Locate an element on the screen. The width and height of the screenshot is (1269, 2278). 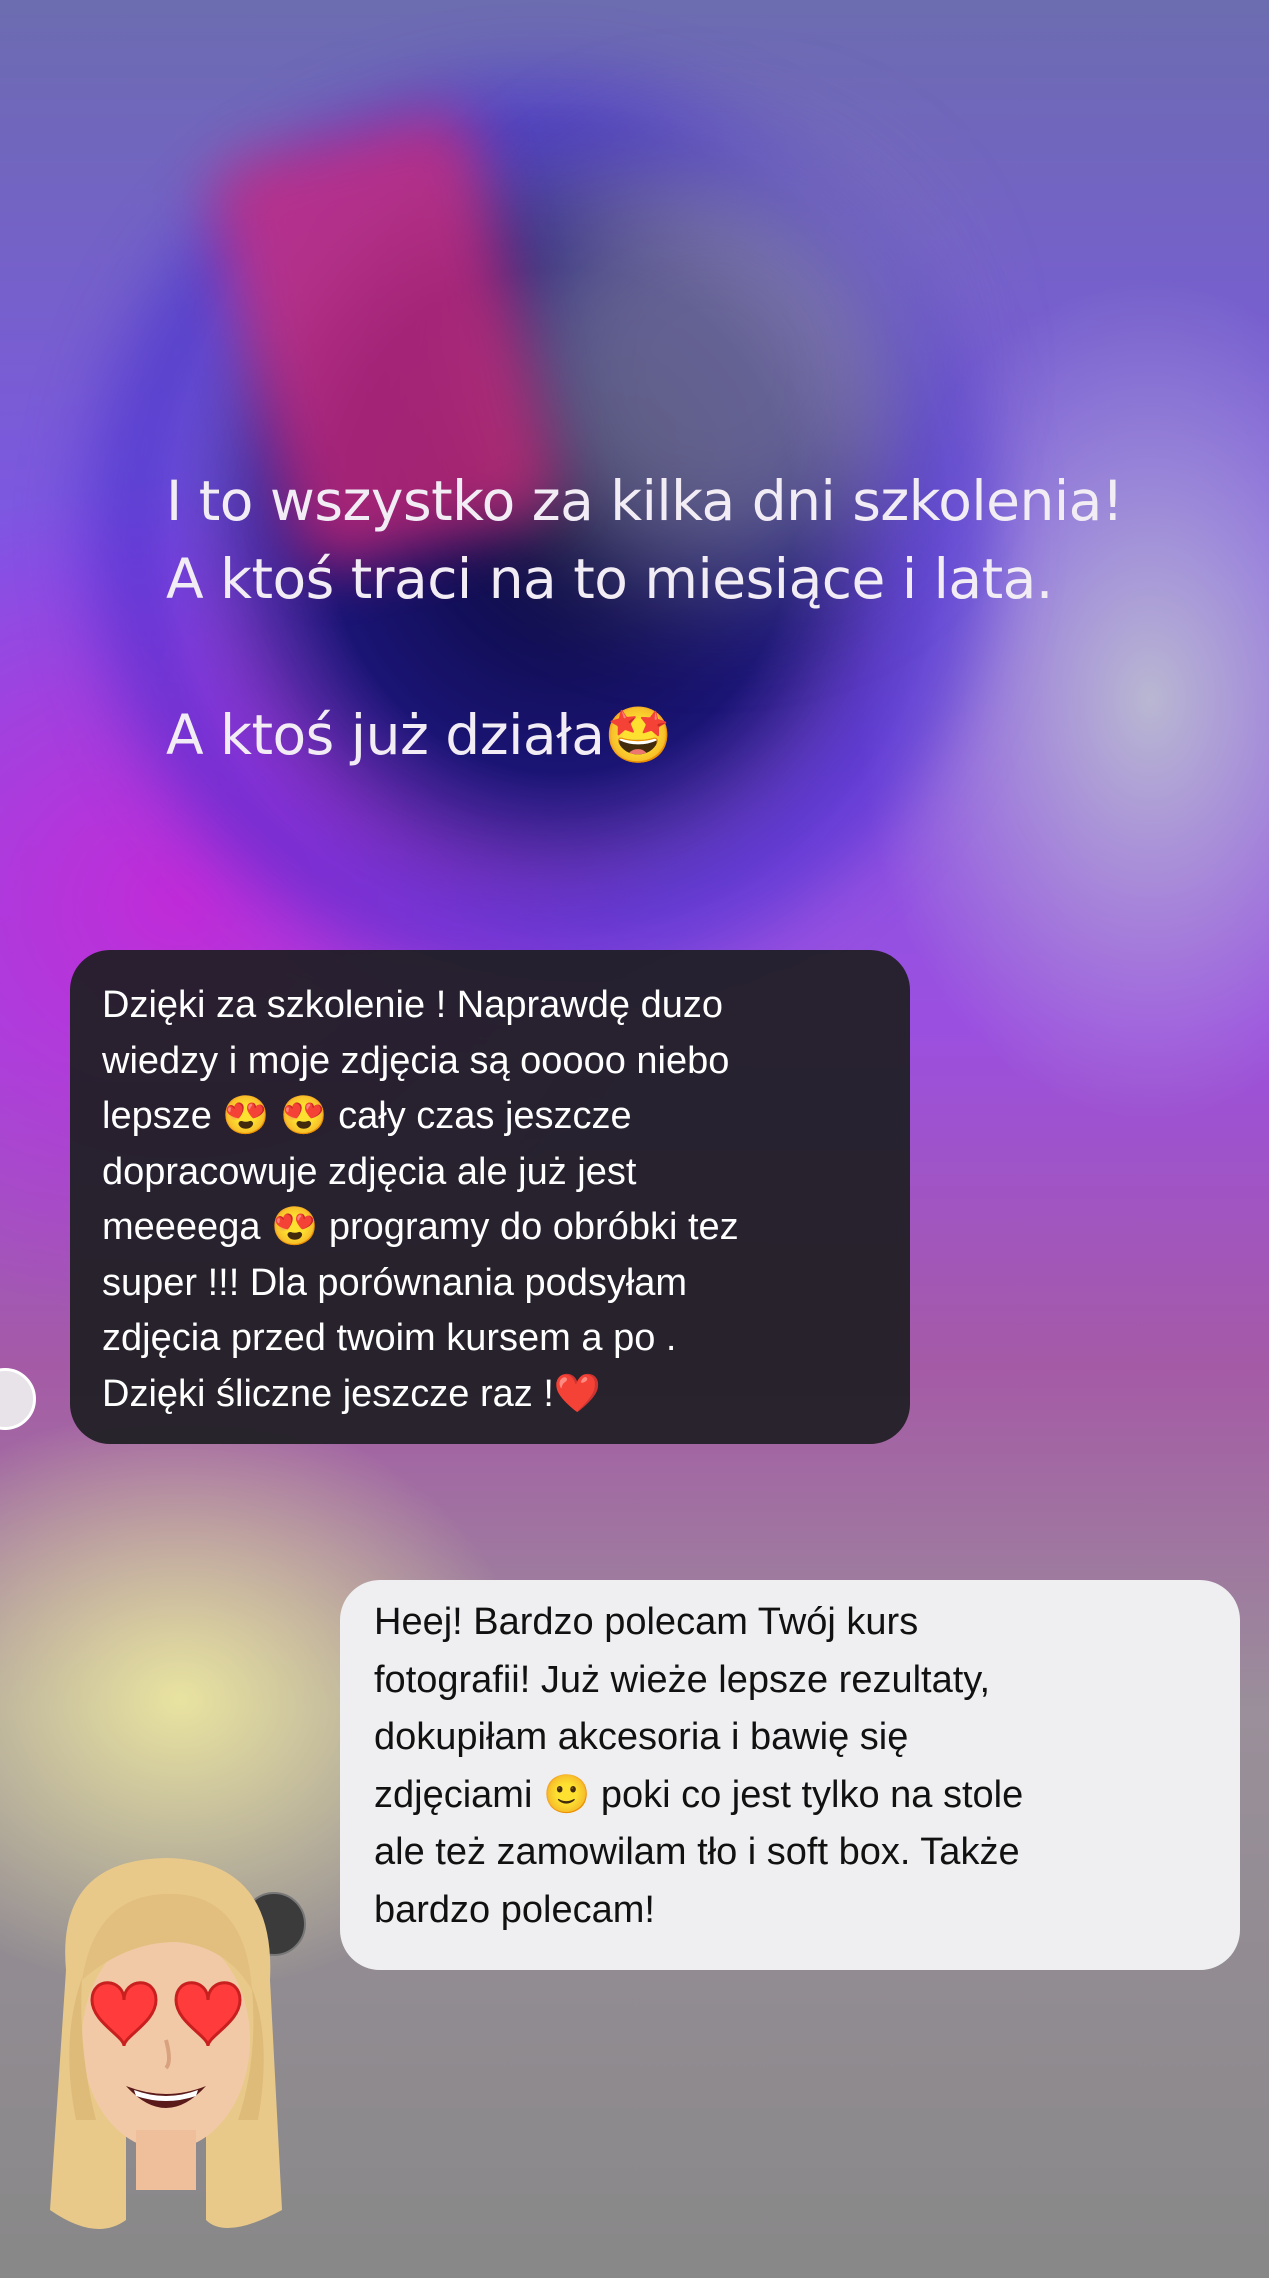
reply-message-line: ale też zamowilam tło i soft box. Także is located at coordinates (697, 1852).